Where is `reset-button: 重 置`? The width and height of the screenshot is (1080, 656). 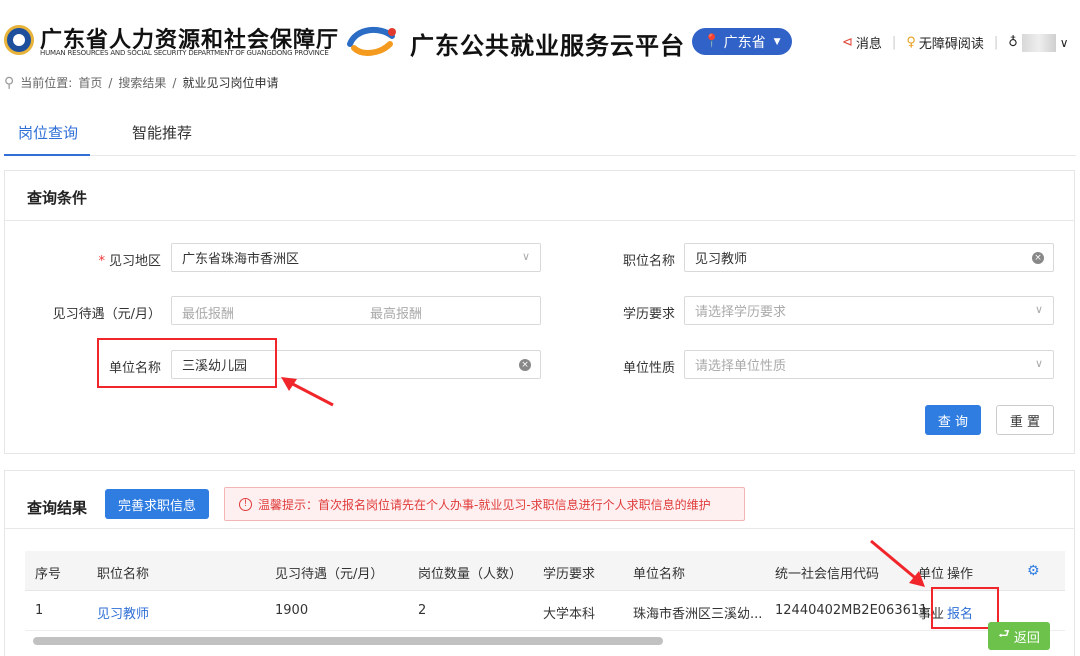 reset-button: 重 置 is located at coordinates (1025, 420).